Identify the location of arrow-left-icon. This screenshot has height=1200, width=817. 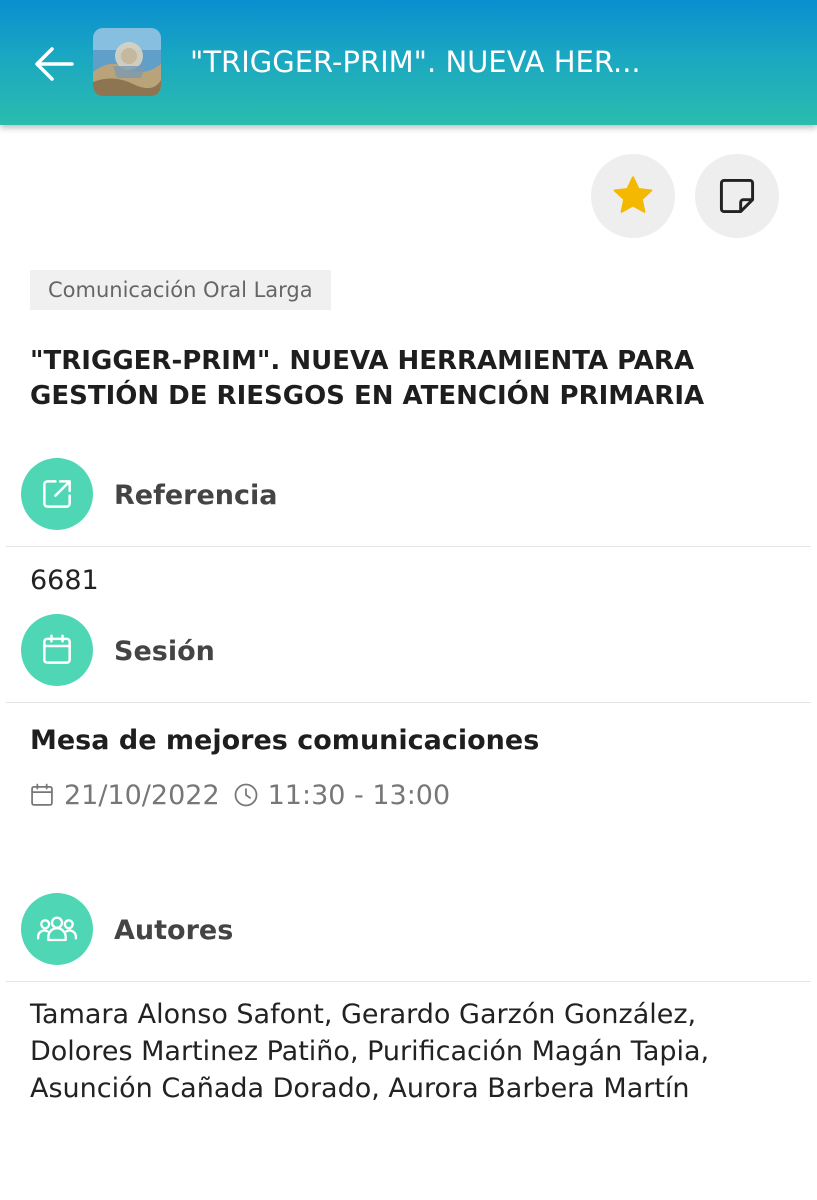
(54, 64).